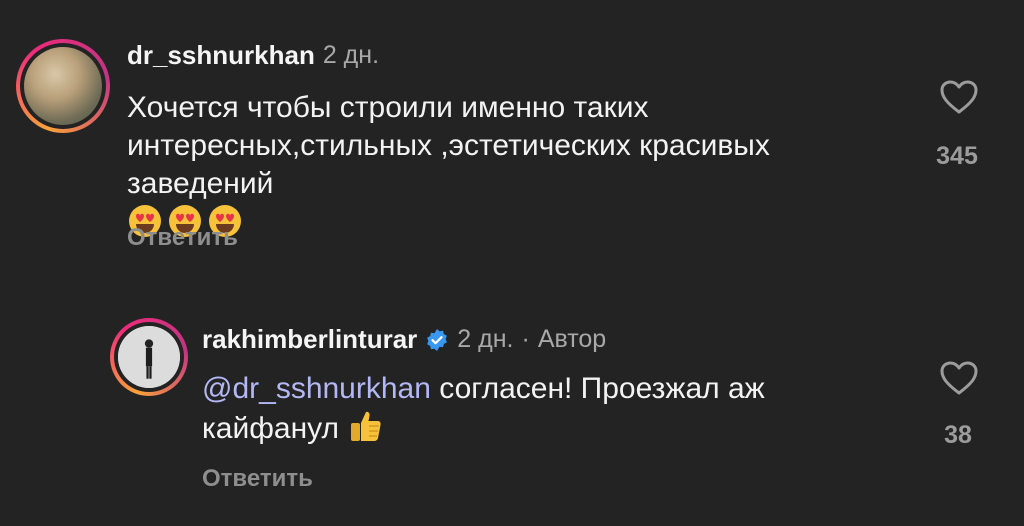 The image size is (1024, 526). What do you see at coordinates (309, 339) in the screenshot?
I see `username: rakhimberlinturar` at bounding box center [309, 339].